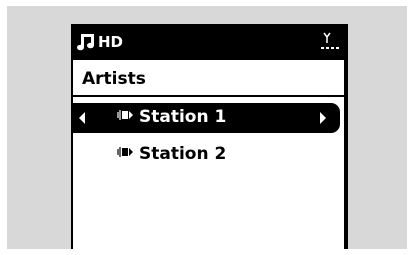 This screenshot has width=413, height=255. What do you see at coordinates (85, 42) in the screenshot?
I see `music-note-icon` at bounding box center [85, 42].